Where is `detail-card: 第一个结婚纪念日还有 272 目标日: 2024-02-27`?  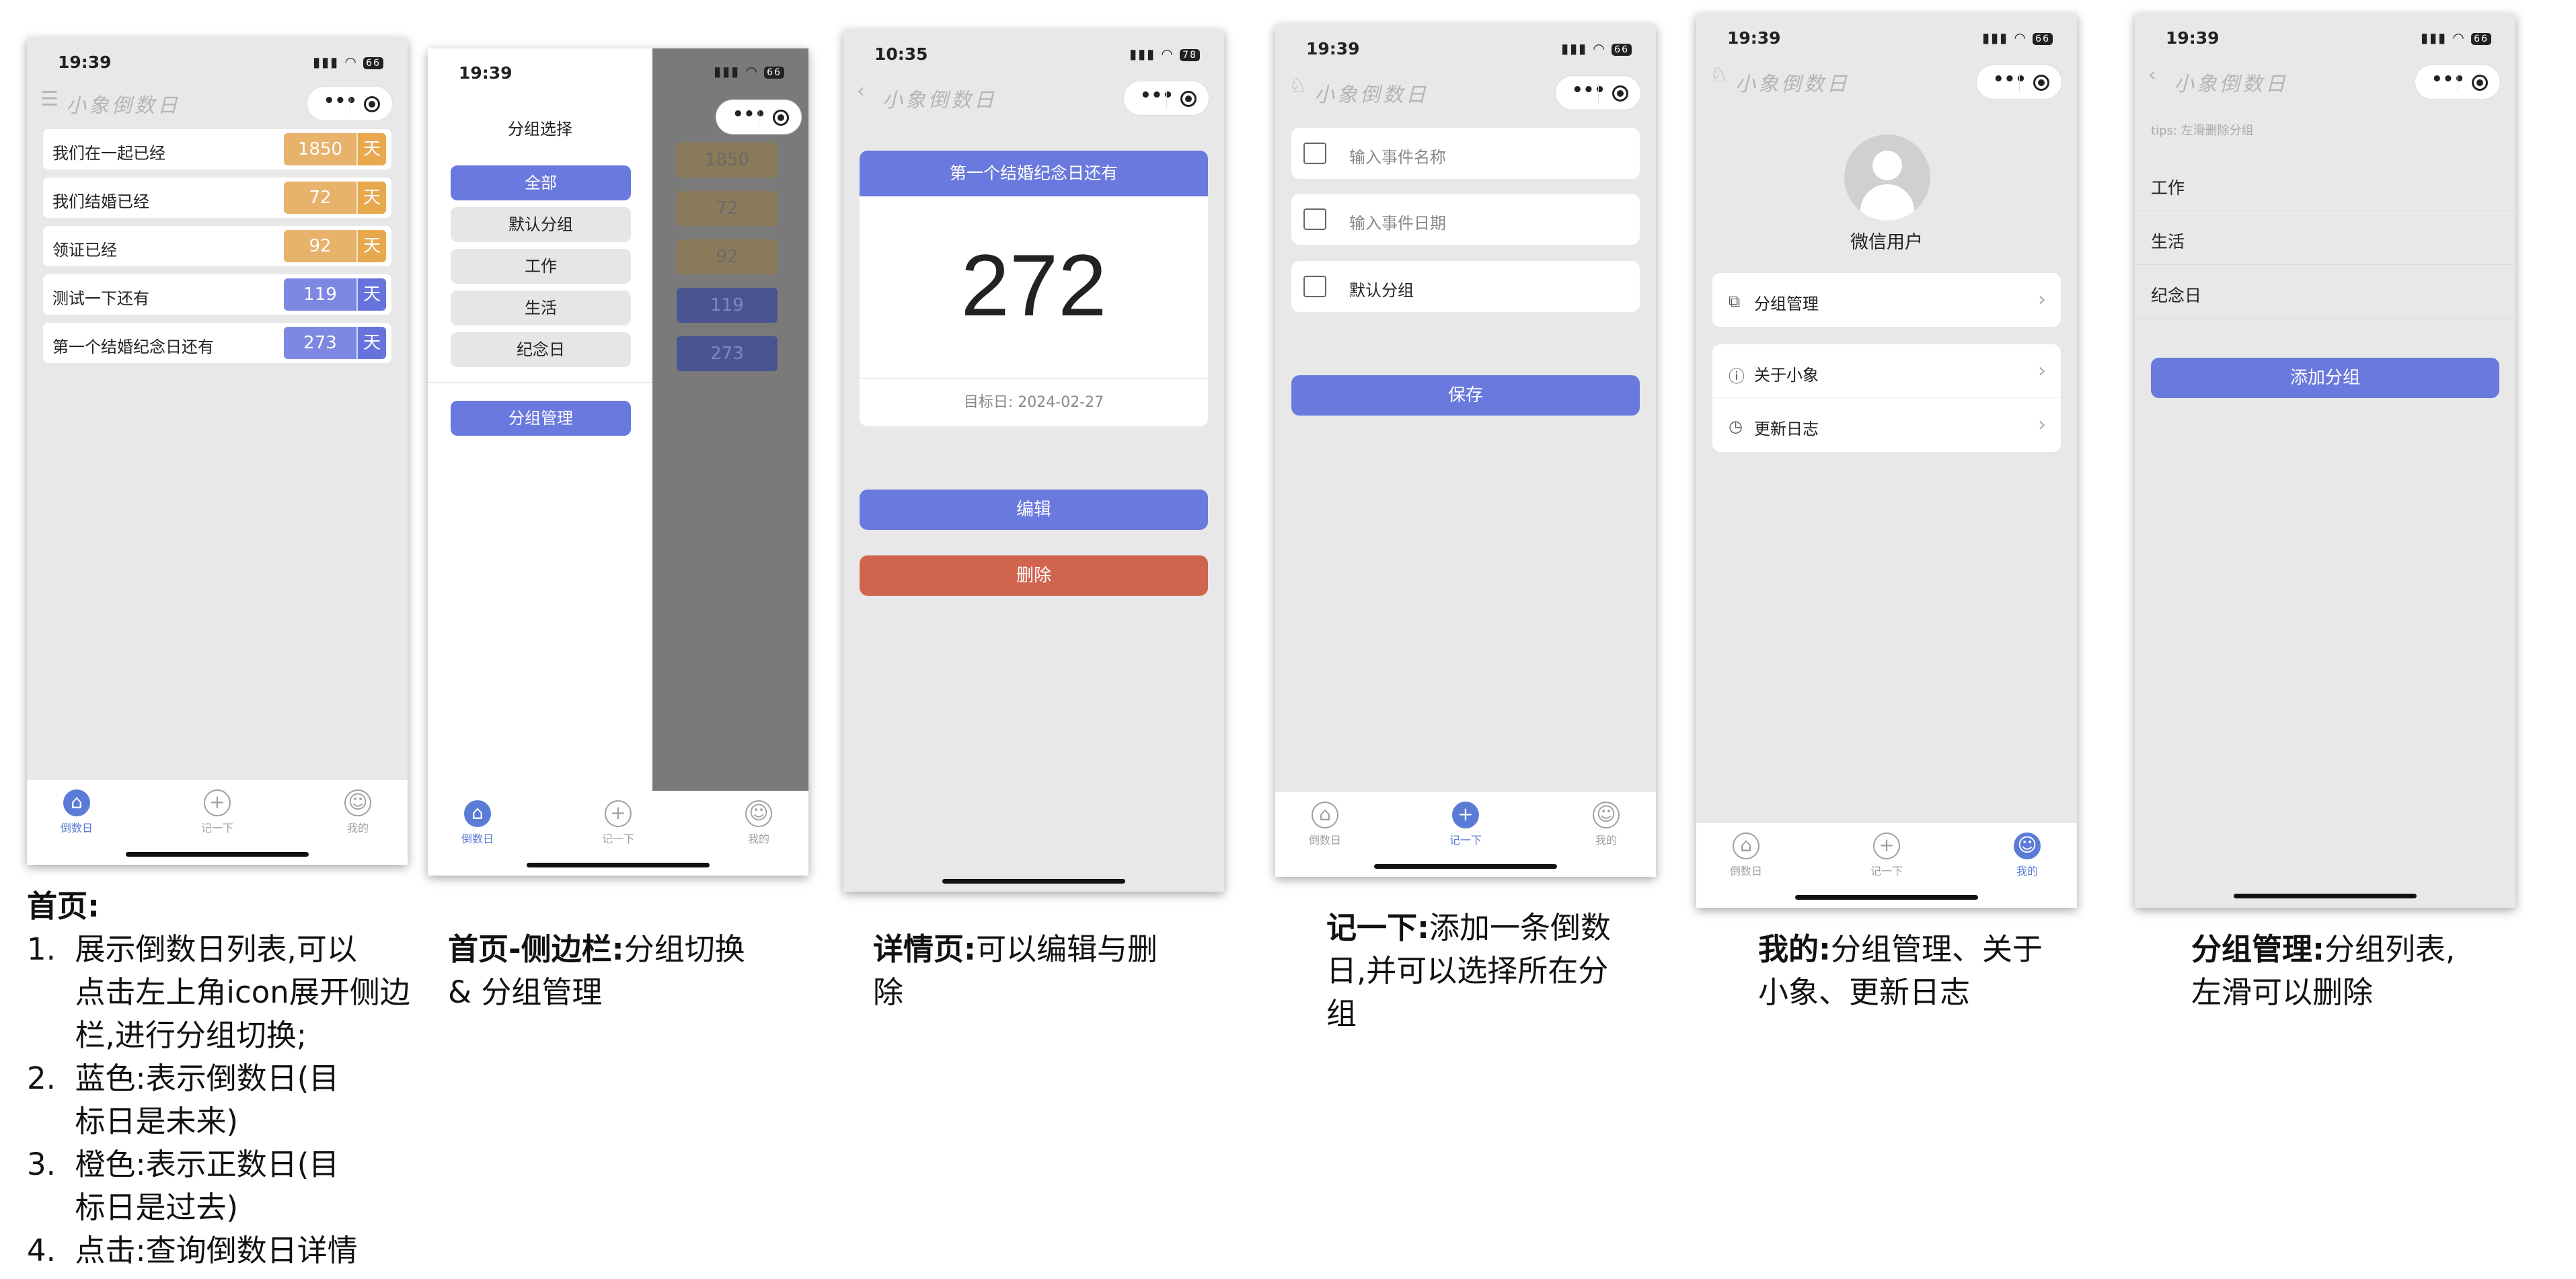
detail-card: 第一个结婚纪念日还有 272 目标日: 2024-02-27 is located at coordinates (1034, 288).